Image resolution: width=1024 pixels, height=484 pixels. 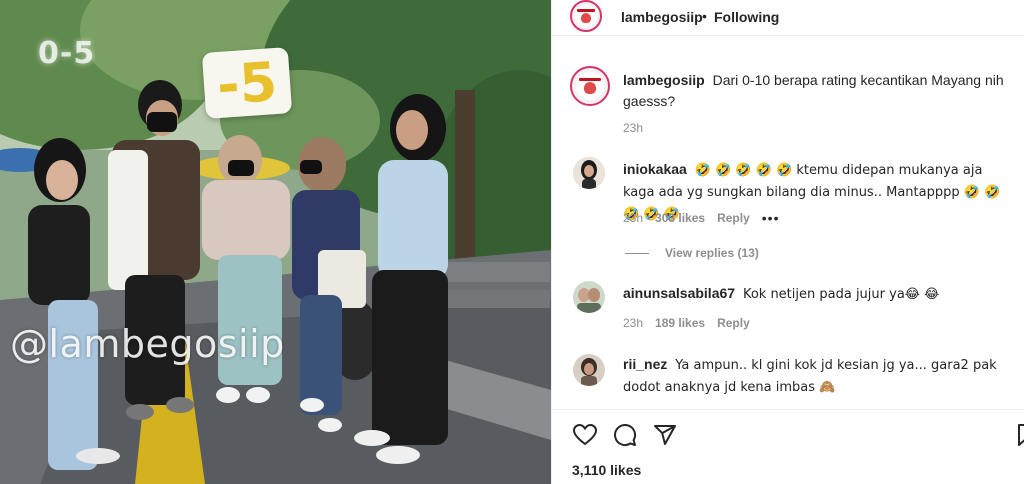 I want to click on following-button: Following, so click(x=746, y=17).